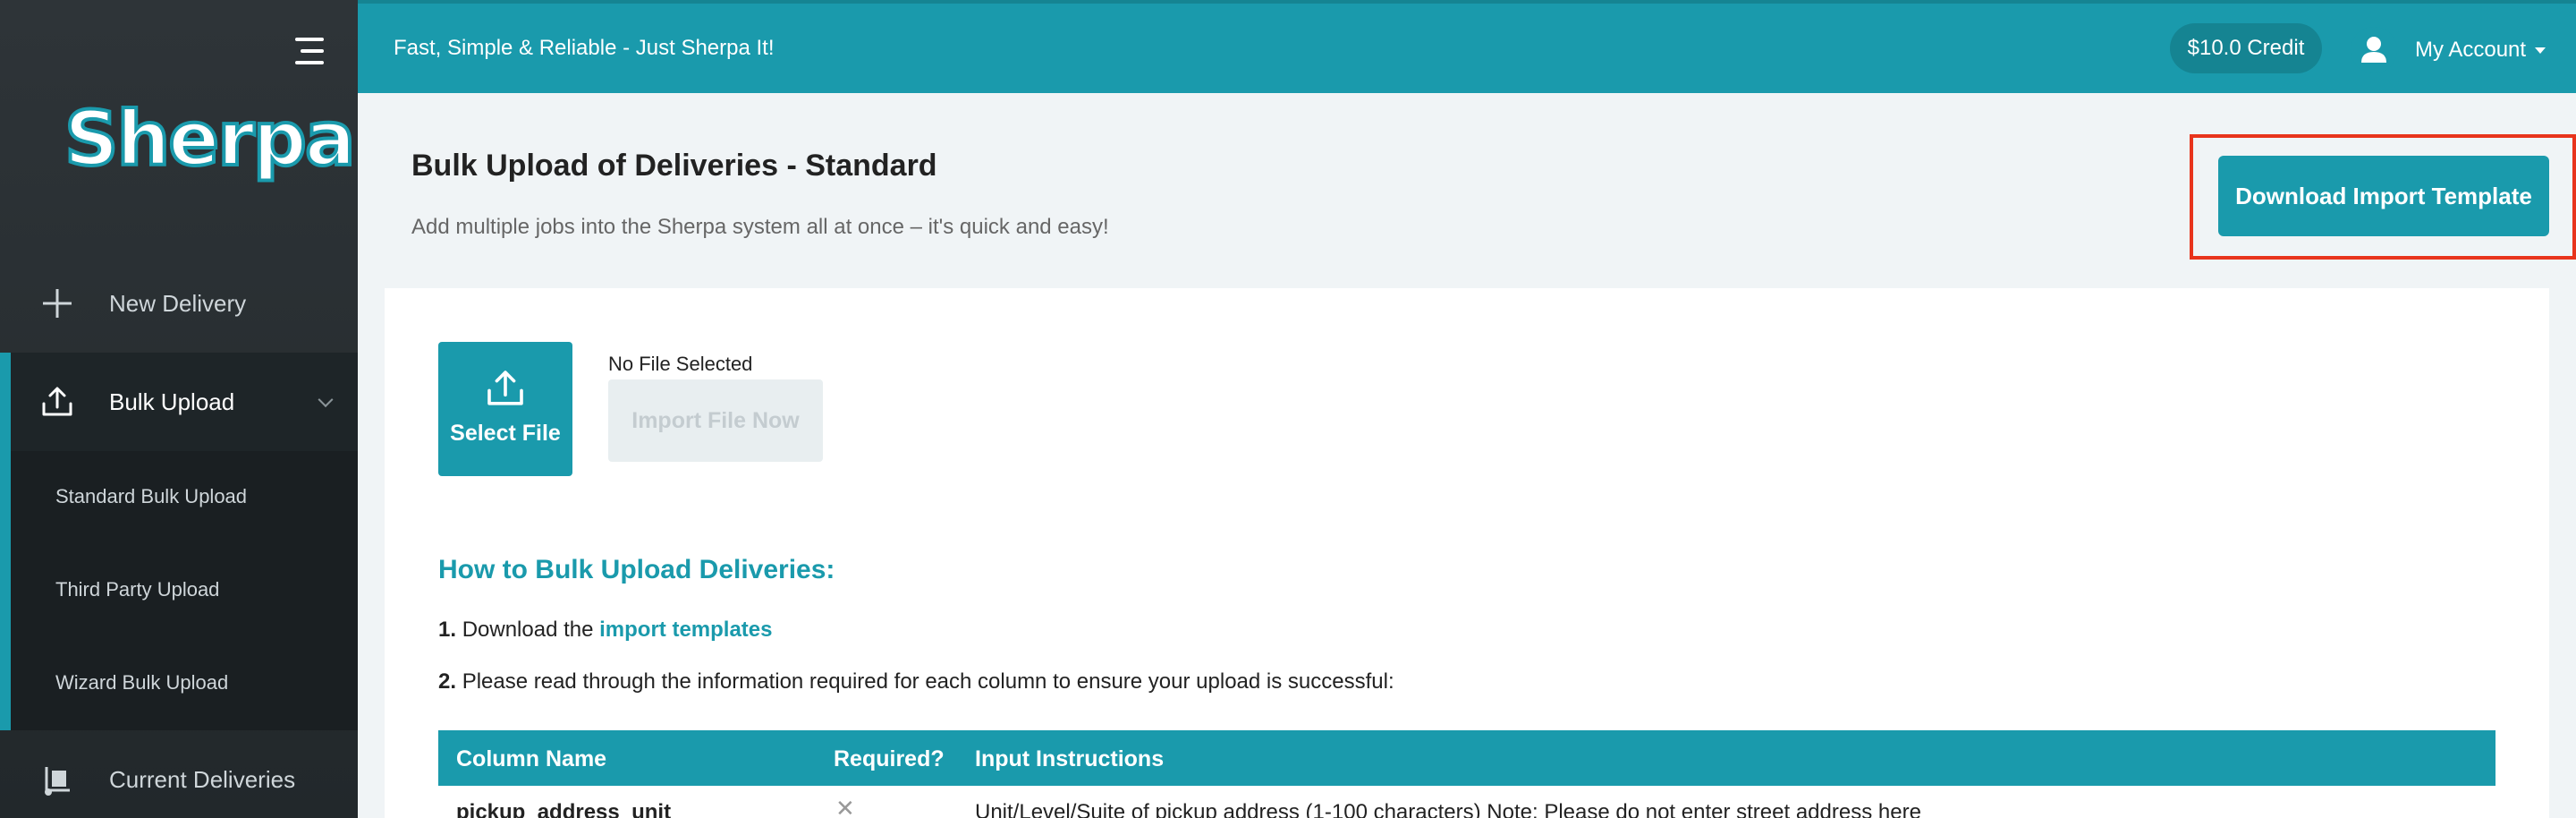  I want to click on sidebar-item-label: Bulk Upload, so click(172, 402).